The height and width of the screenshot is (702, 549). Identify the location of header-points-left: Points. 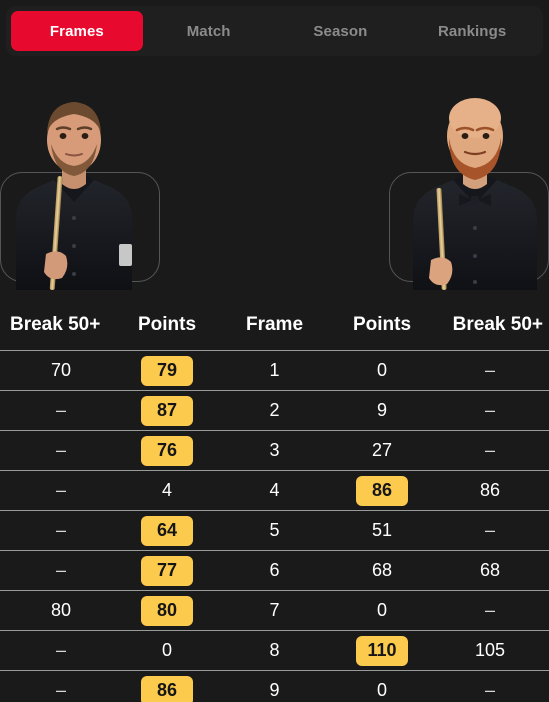
(167, 324).